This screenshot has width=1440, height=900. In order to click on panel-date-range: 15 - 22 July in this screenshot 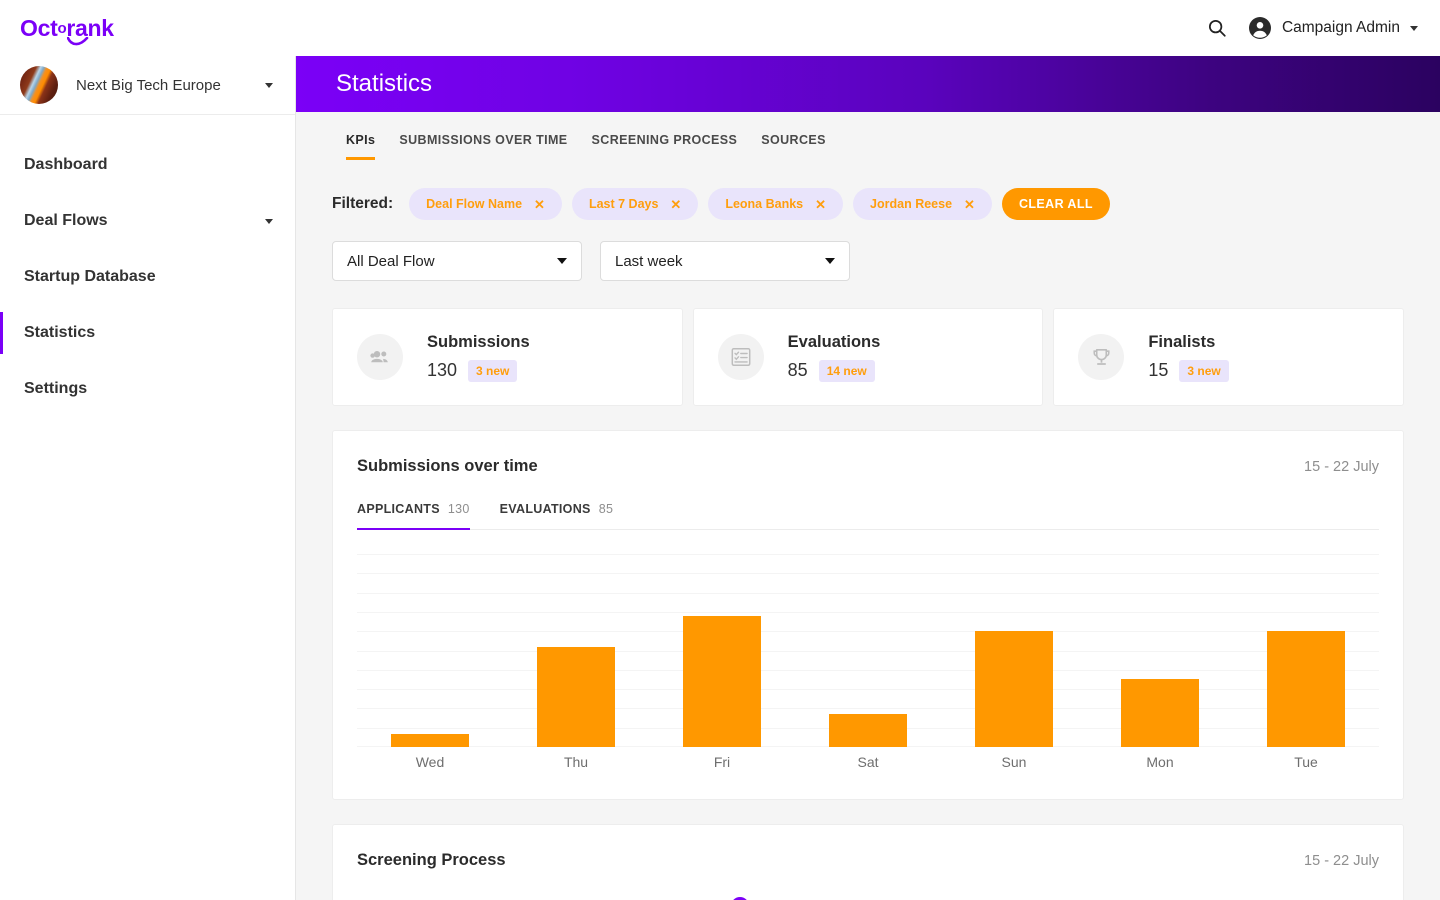, I will do `click(1341, 467)`.